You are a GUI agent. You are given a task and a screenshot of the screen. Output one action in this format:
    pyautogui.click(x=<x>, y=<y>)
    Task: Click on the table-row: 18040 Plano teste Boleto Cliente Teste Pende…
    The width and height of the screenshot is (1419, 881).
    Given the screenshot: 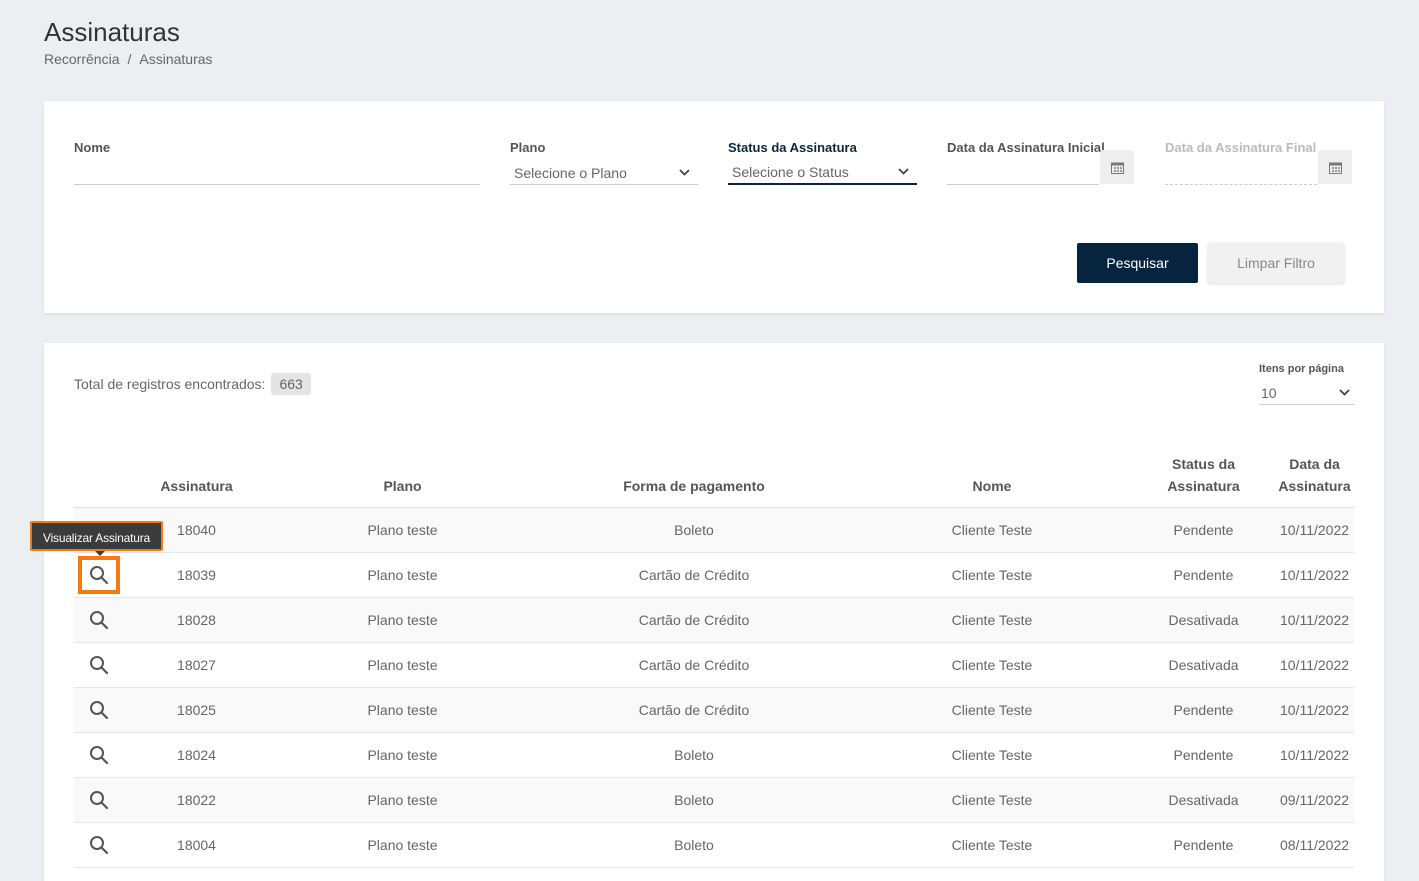 What is the action you would take?
    pyautogui.click(x=714, y=530)
    